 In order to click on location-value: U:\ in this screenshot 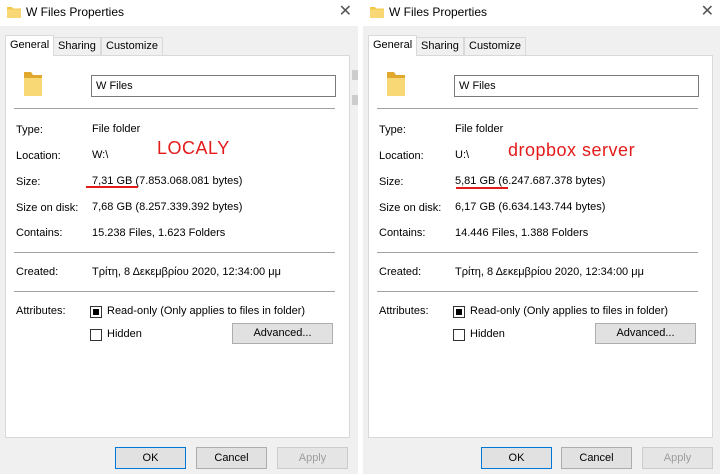, I will do `click(462, 155)`.